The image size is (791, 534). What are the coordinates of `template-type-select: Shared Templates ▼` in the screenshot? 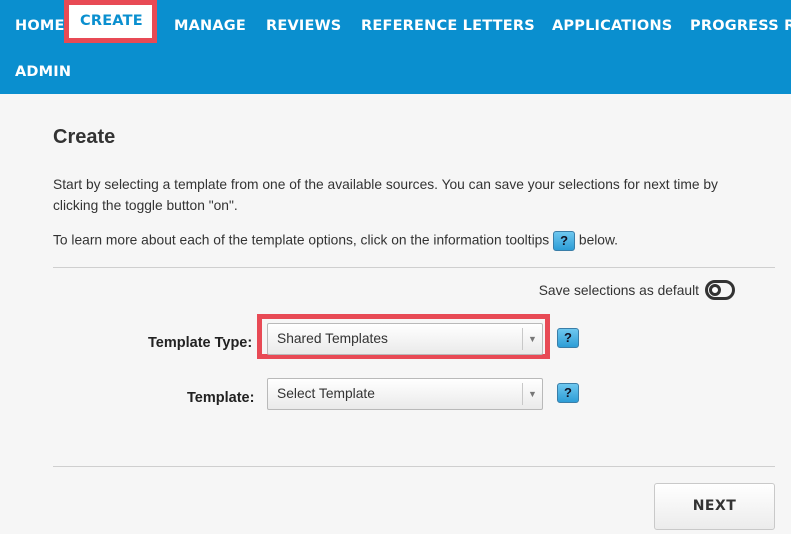 It's located at (405, 339).